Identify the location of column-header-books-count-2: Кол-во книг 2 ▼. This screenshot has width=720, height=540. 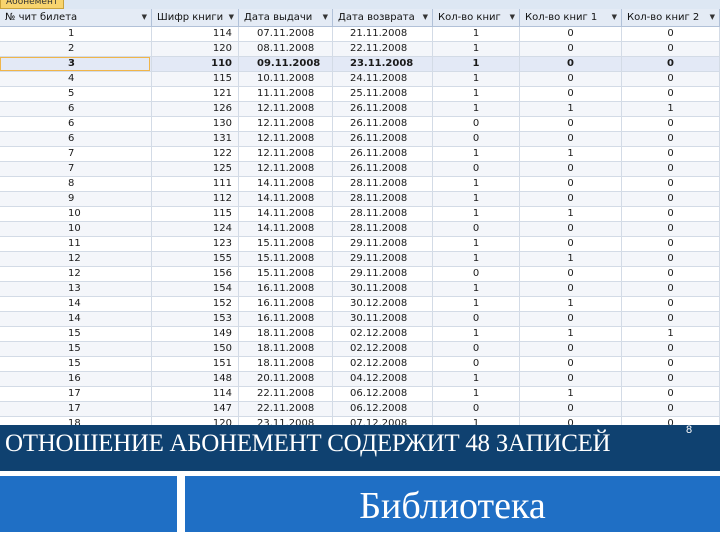
(671, 17).